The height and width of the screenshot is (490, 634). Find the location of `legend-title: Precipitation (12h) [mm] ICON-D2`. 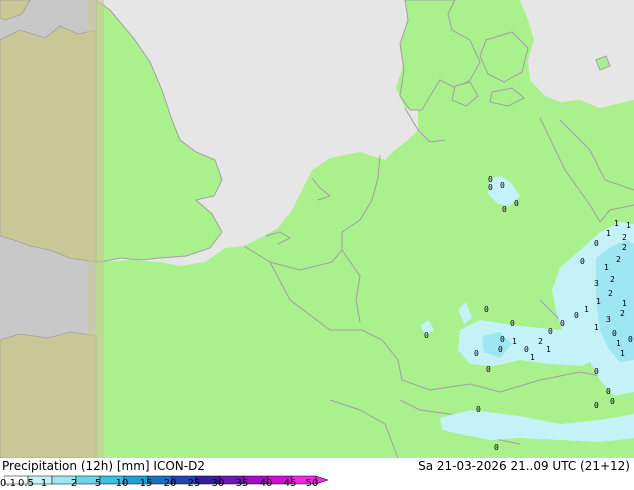

legend-title: Precipitation (12h) [mm] ICON-D2 is located at coordinates (103, 466).